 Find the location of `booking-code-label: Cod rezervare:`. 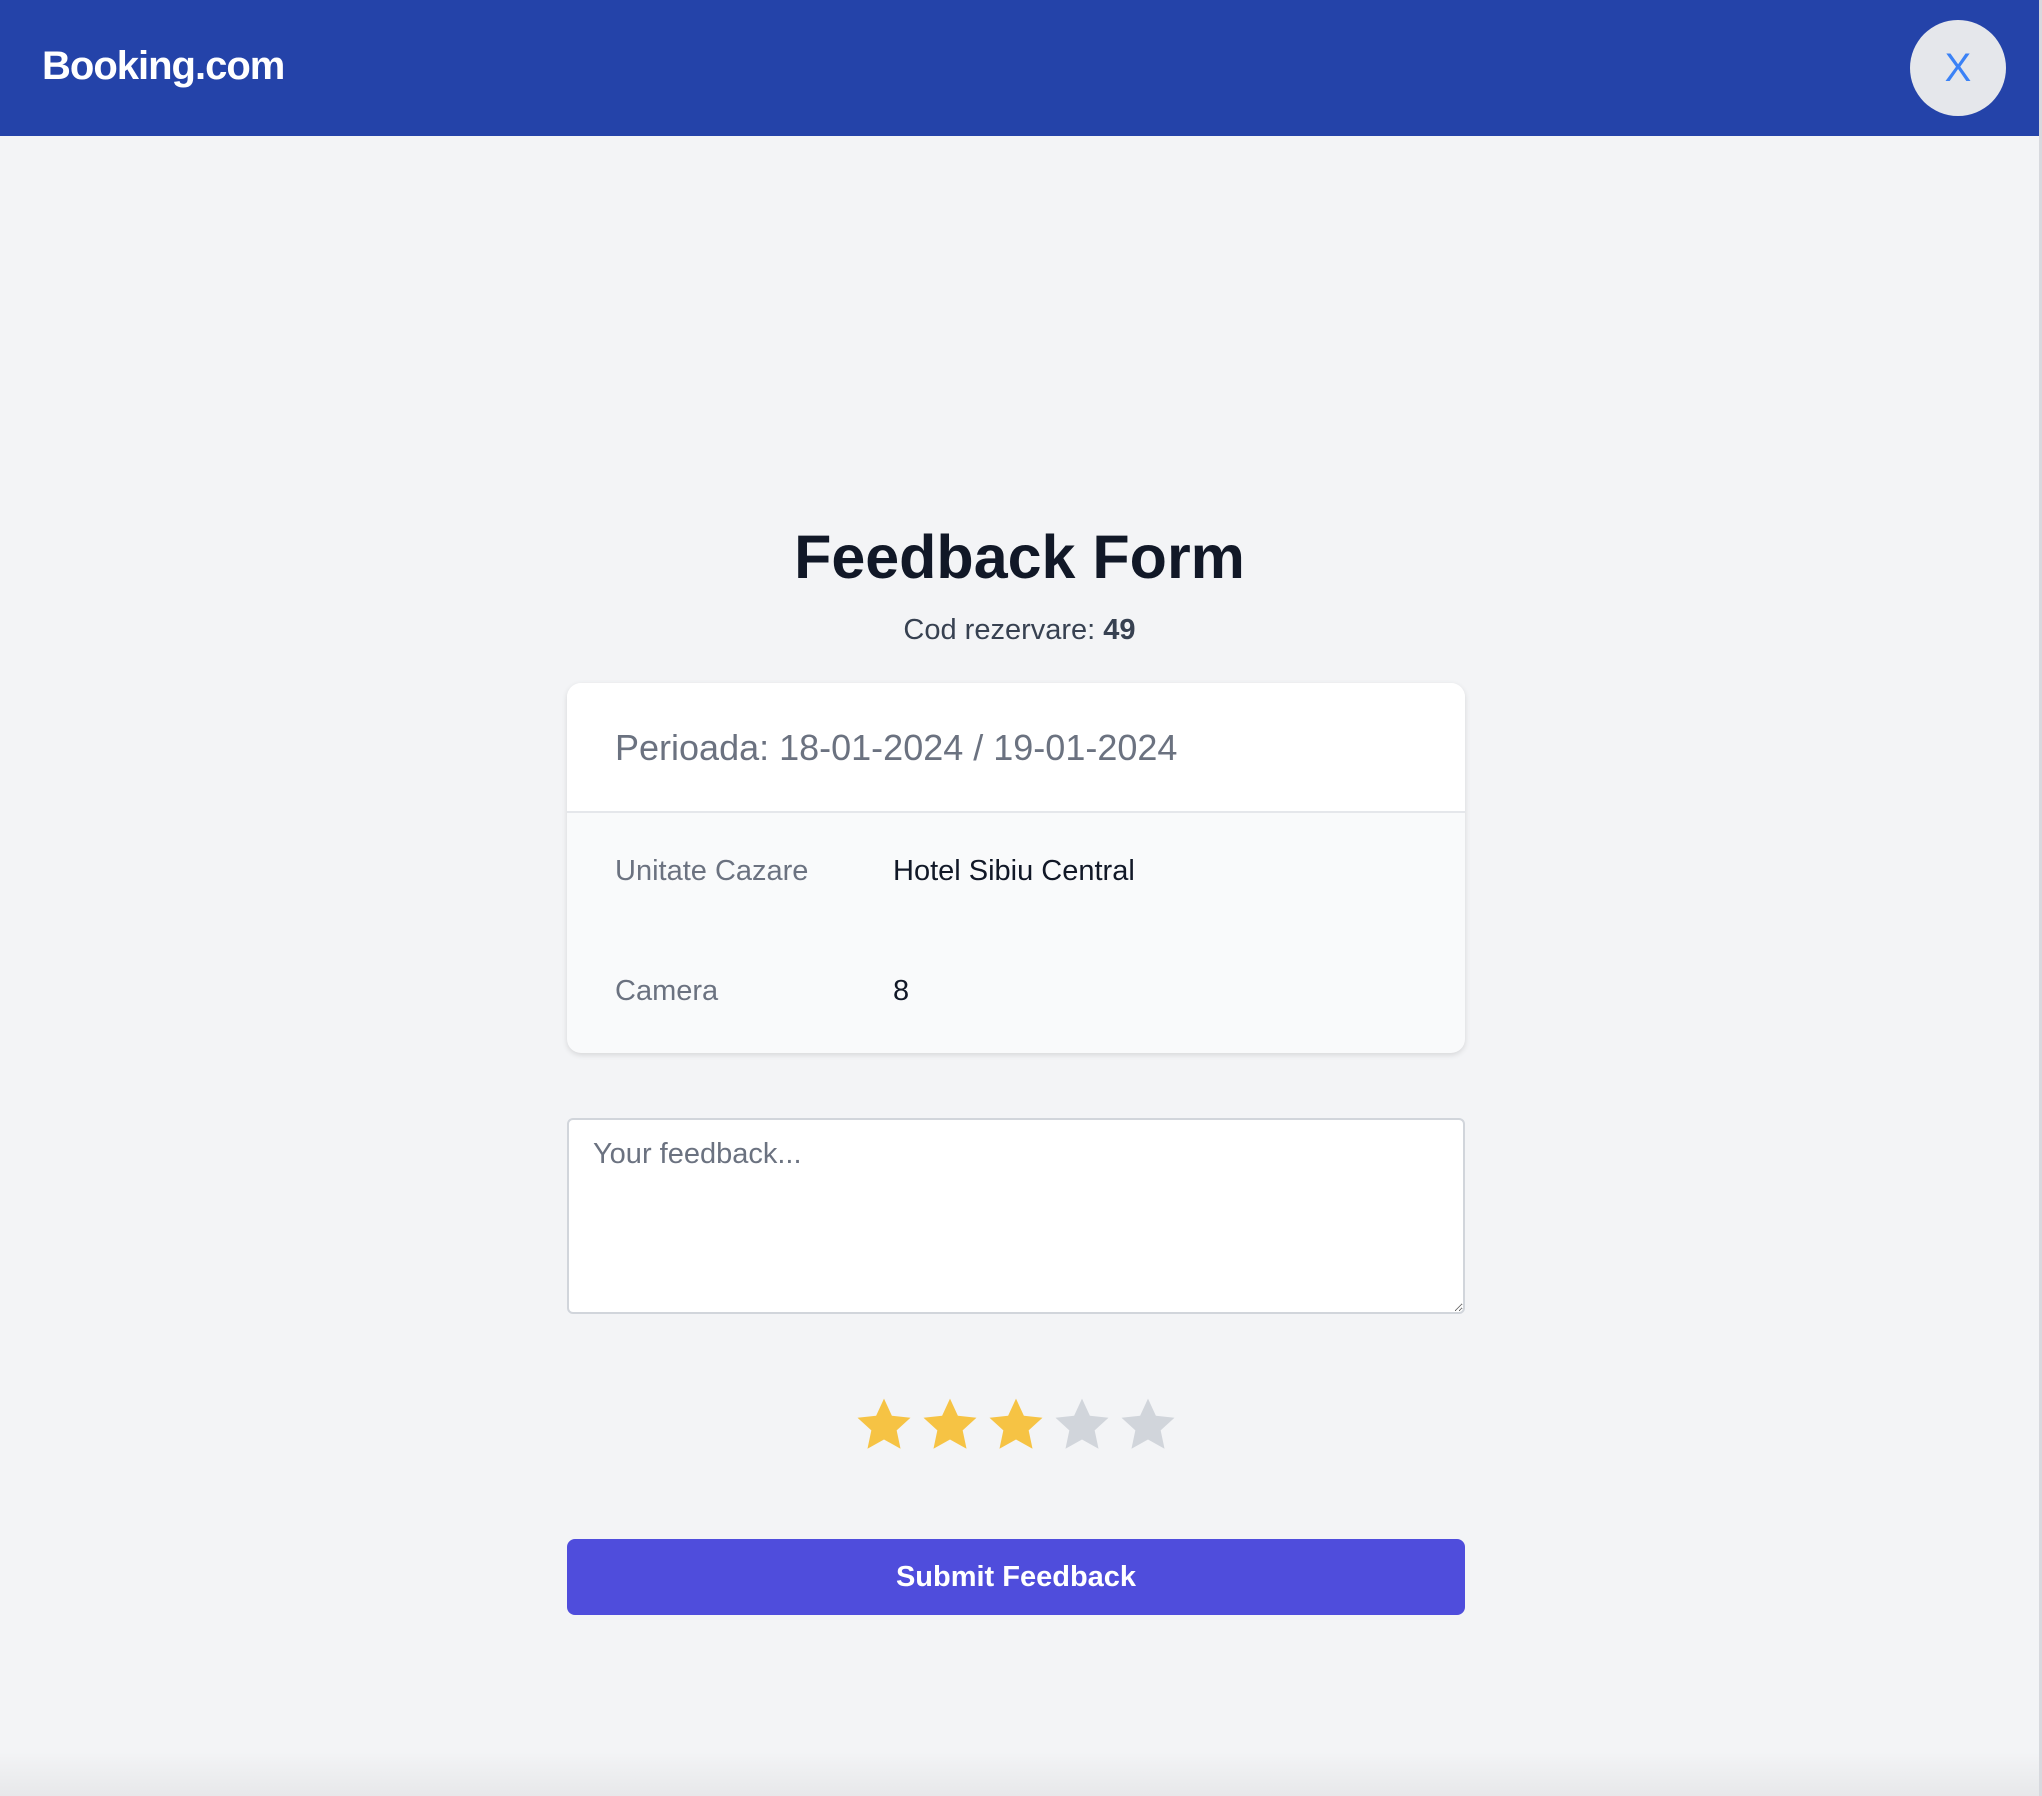

booking-code-label: Cod rezervare: is located at coordinates (999, 630).